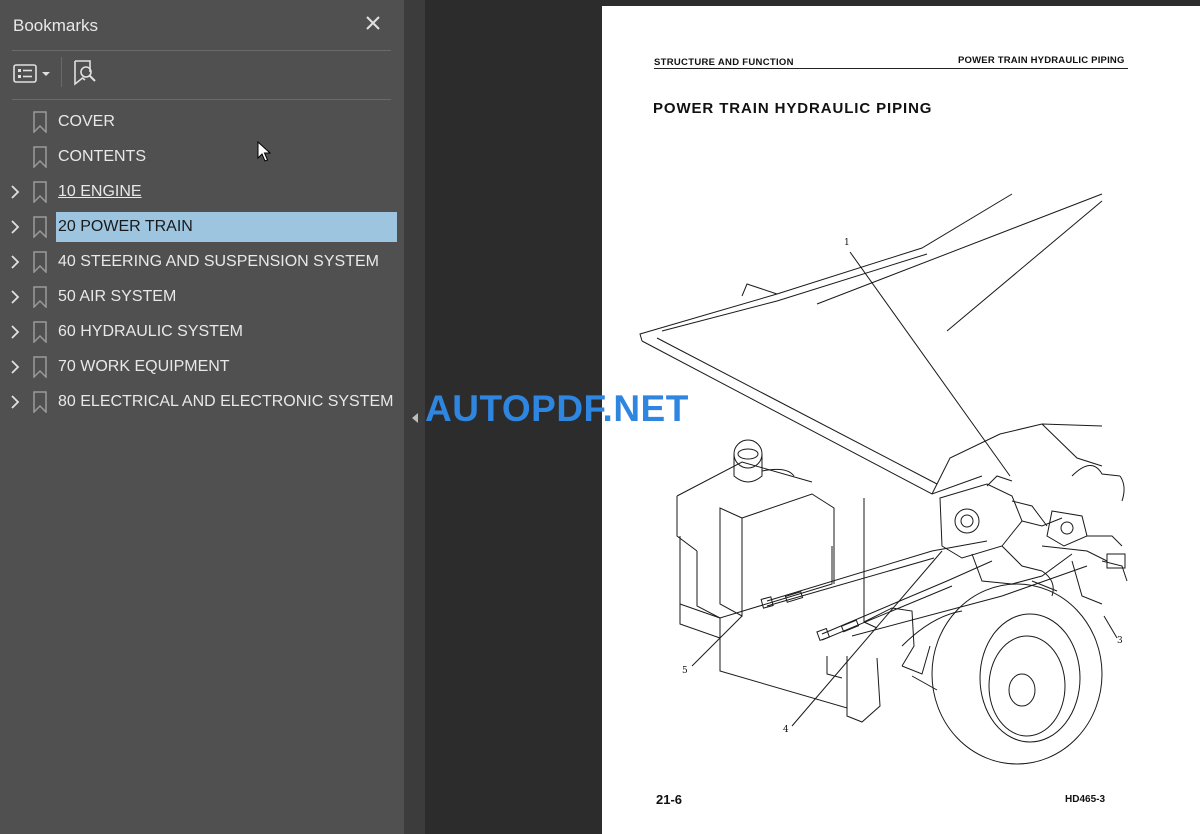 The height and width of the screenshot is (834, 1200). What do you see at coordinates (1085, 799) in the screenshot?
I see `model-code: HD465-3` at bounding box center [1085, 799].